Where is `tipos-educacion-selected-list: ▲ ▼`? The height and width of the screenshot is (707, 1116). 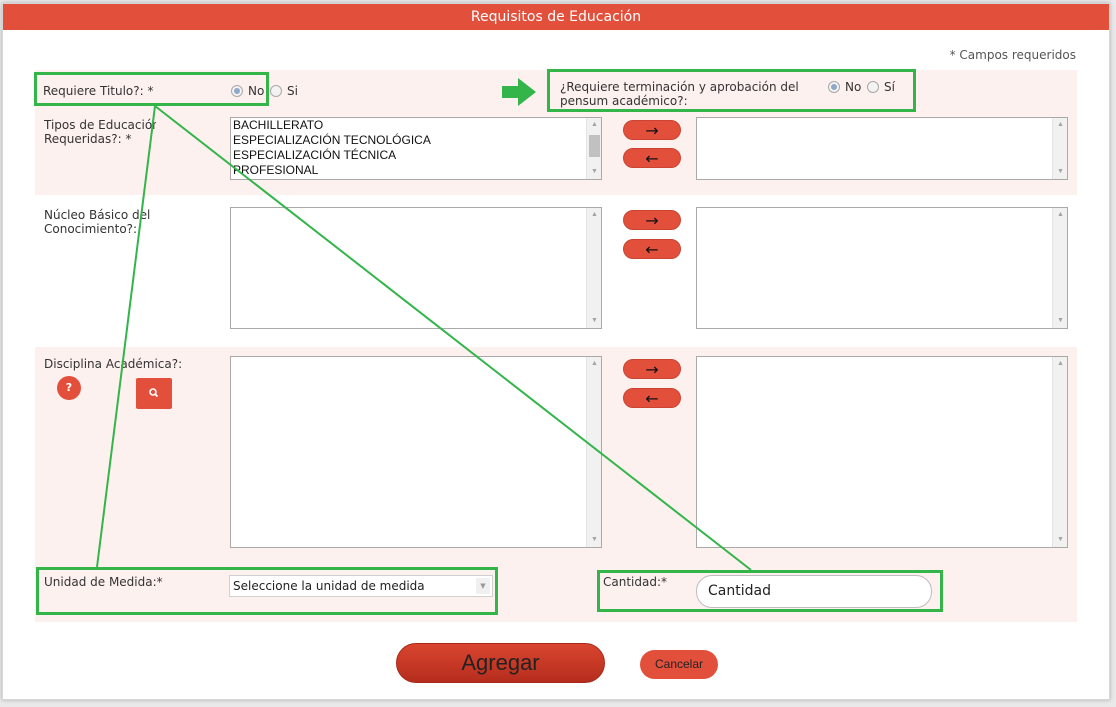 tipos-educacion-selected-list: ▲ ▼ is located at coordinates (882, 148).